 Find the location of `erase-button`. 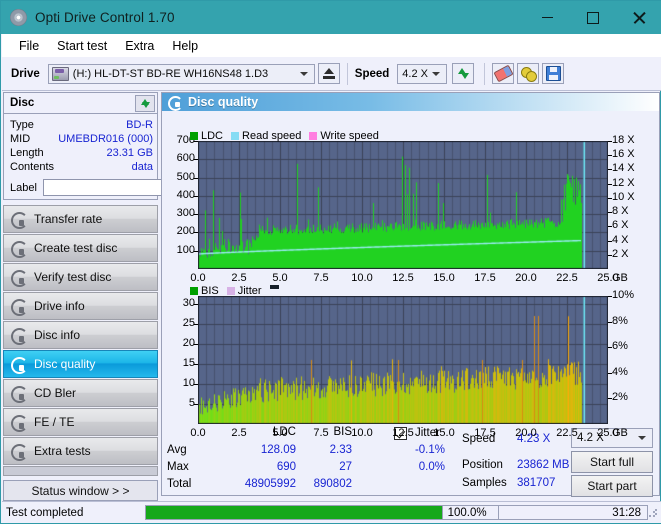

erase-button is located at coordinates (503, 73).